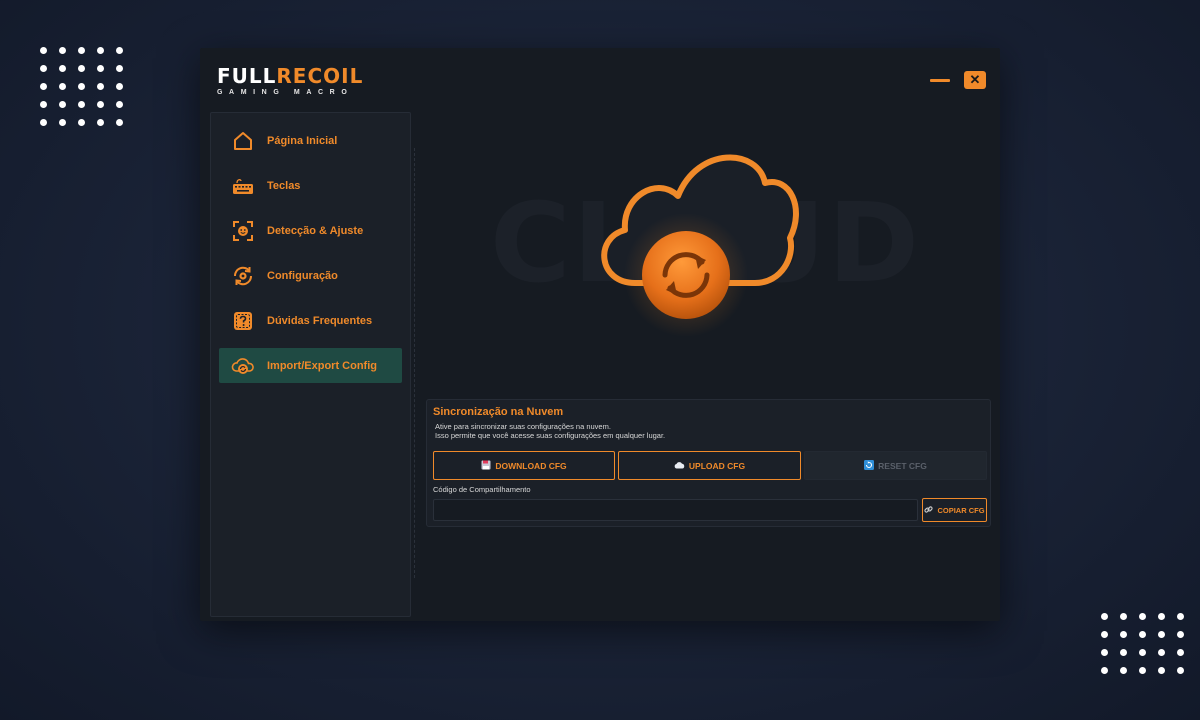 The width and height of the screenshot is (1200, 720). I want to click on app-logo: FULLRECOIL GAMING MACRO, so click(290, 81).